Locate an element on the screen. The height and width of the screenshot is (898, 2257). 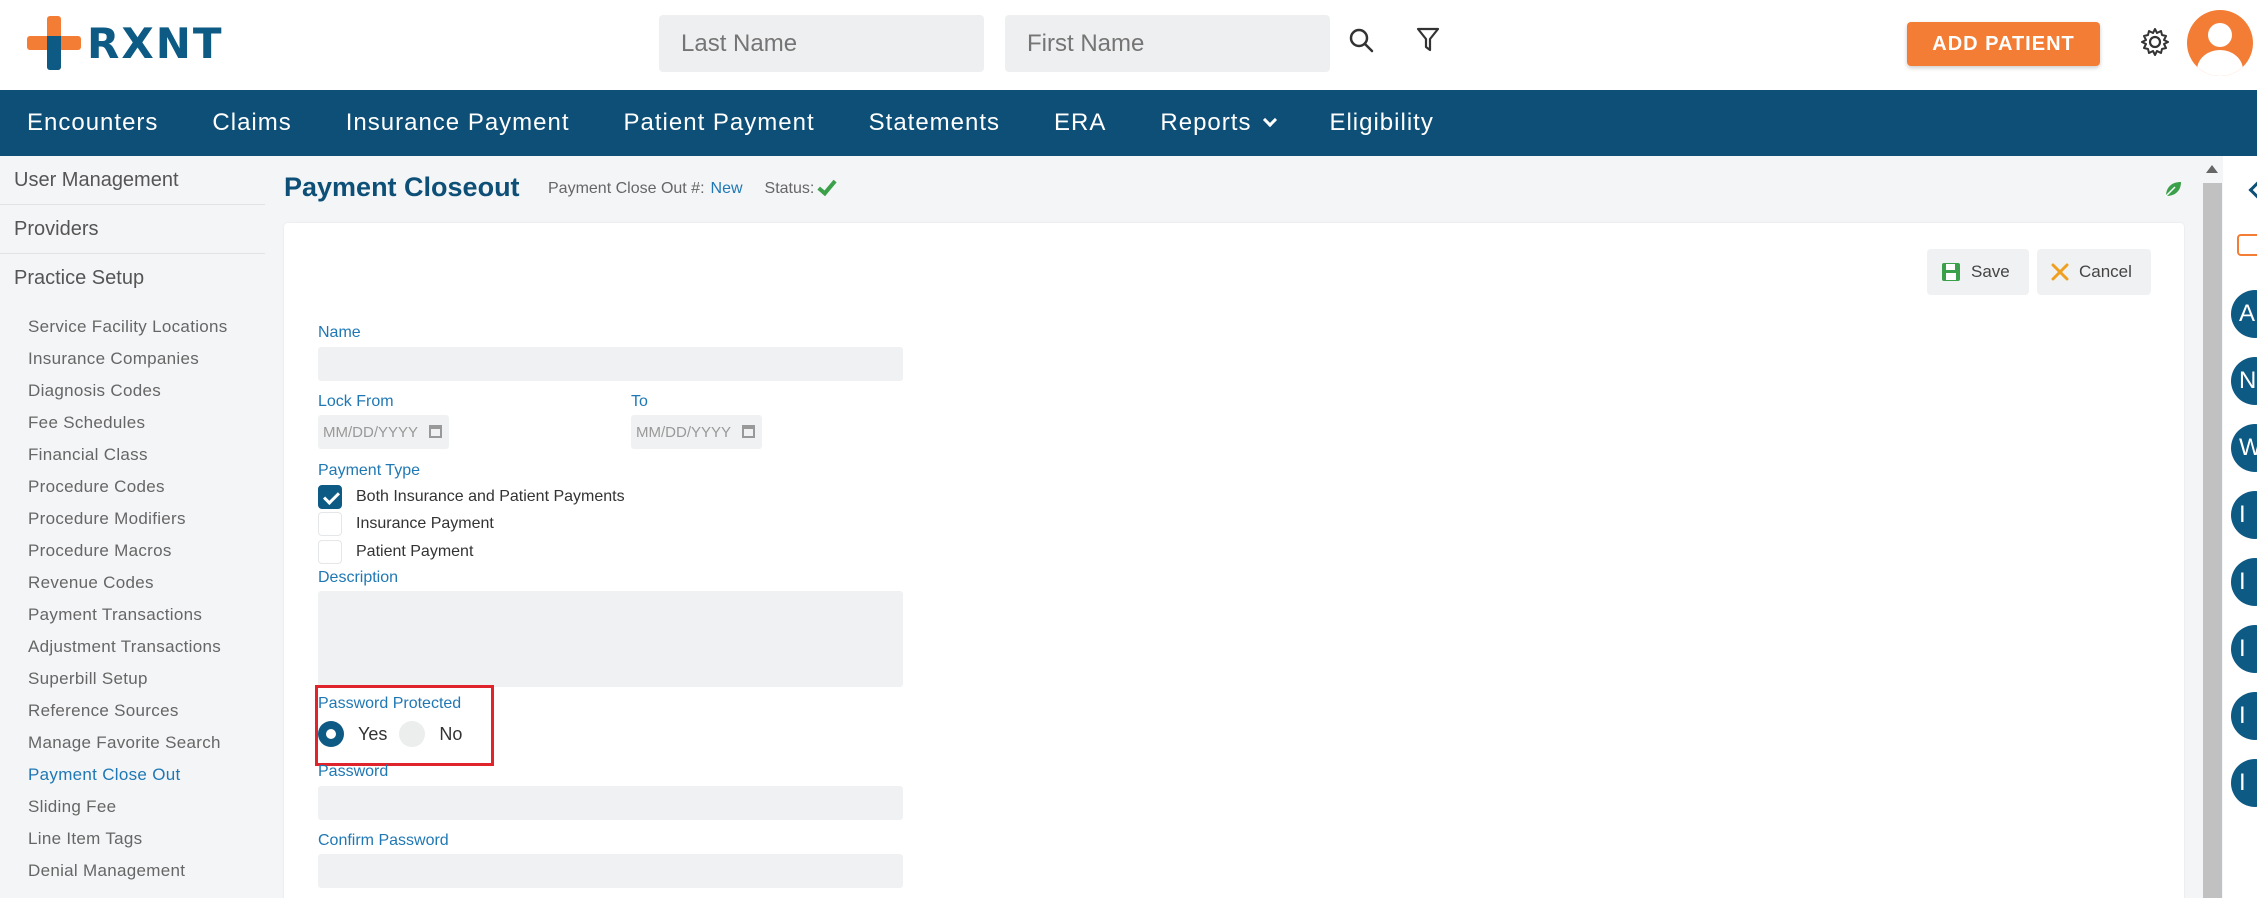
gear-icon is located at coordinates (2155, 42).